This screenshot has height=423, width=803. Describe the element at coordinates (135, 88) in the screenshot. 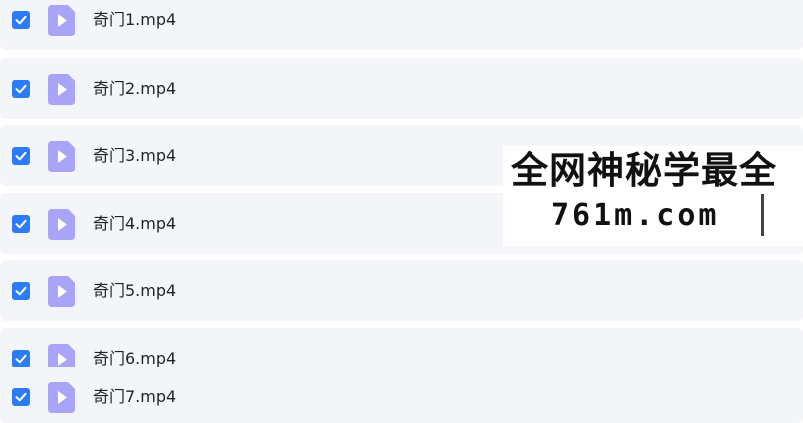

I see `file-name: 奇门2.mp4` at that location.